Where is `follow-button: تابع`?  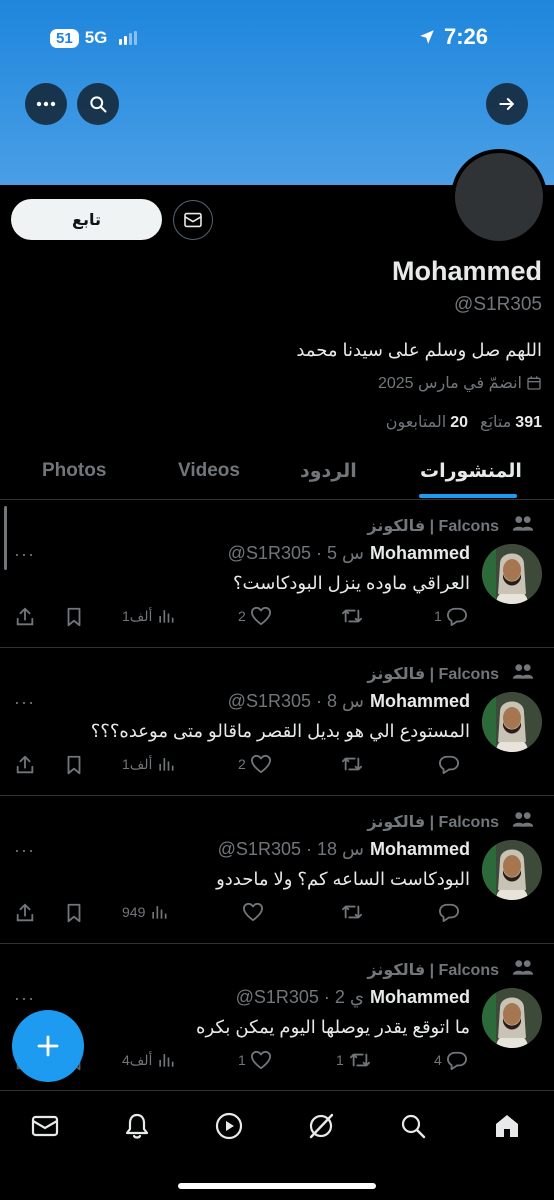
follow-button: تابع is located at coordinates (86, 219).